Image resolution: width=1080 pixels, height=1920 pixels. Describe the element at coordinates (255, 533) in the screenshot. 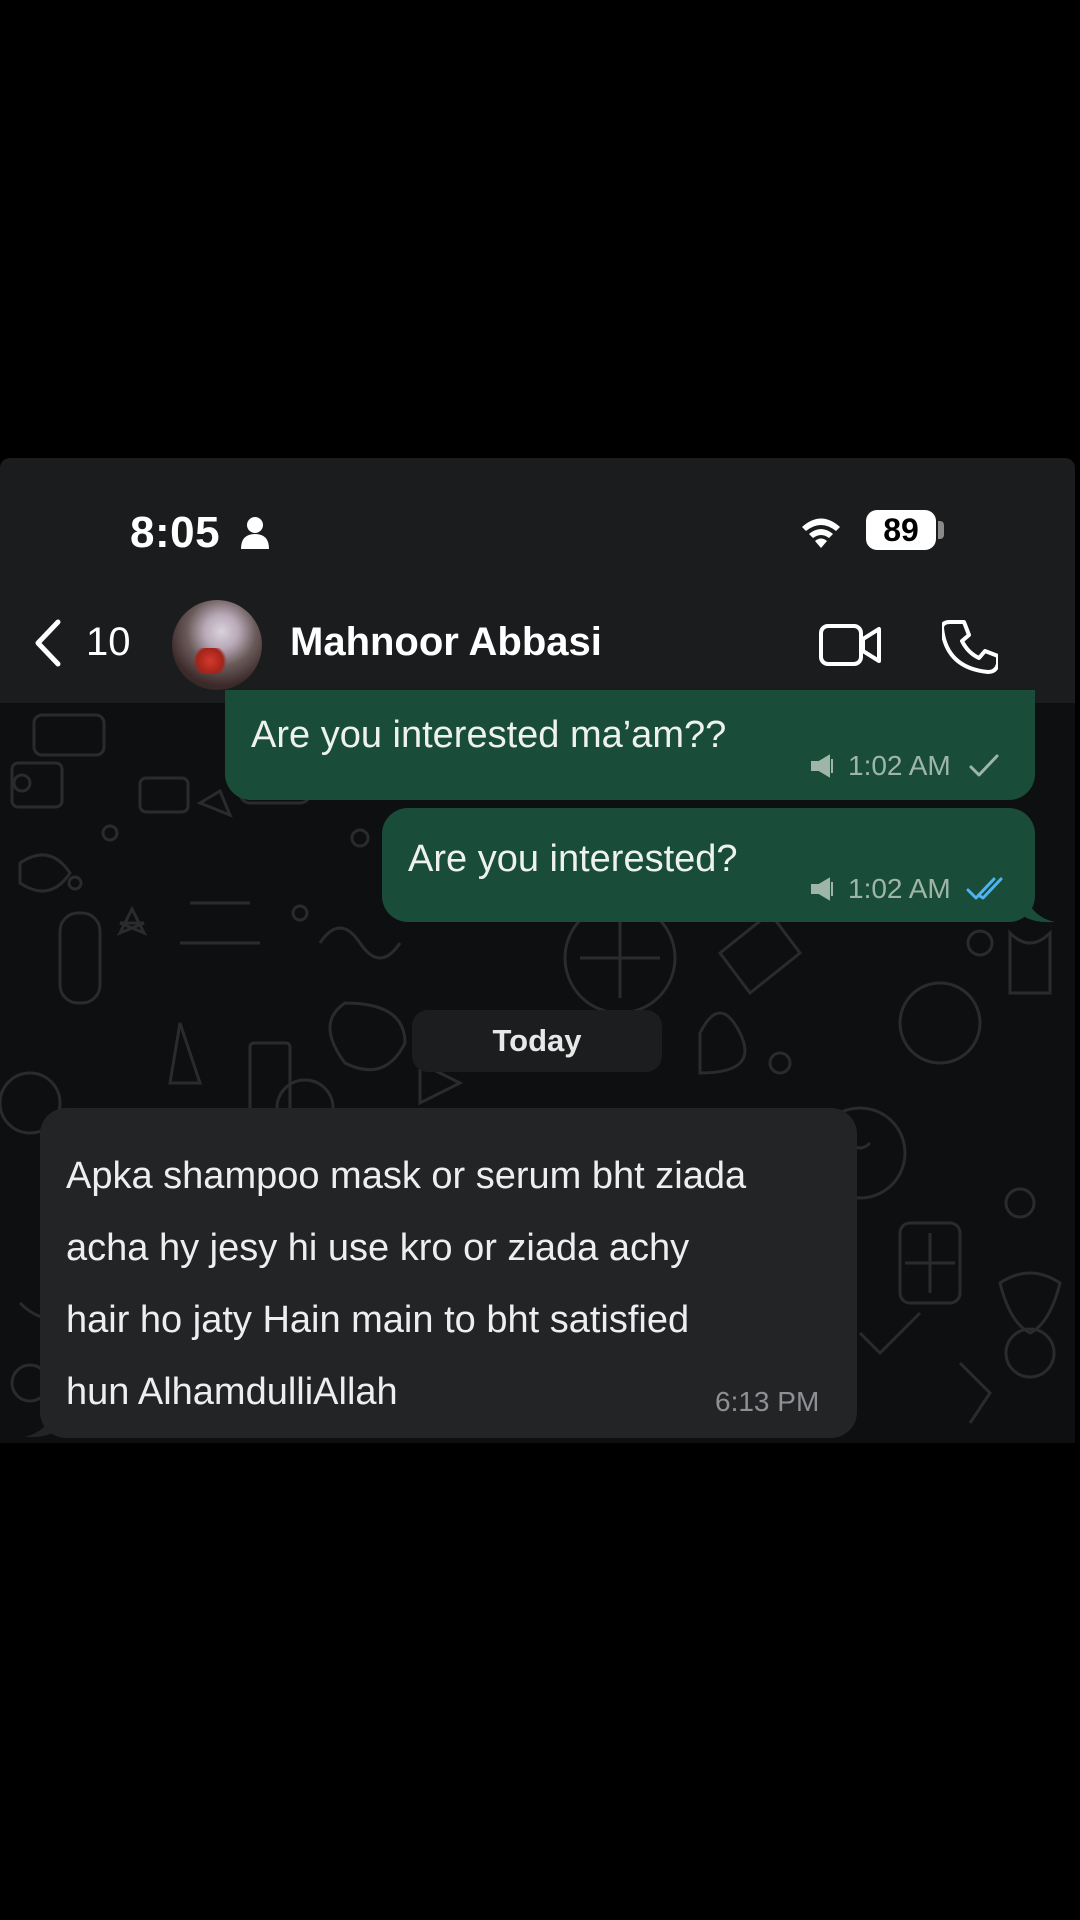

I see `person-icon` at that location.